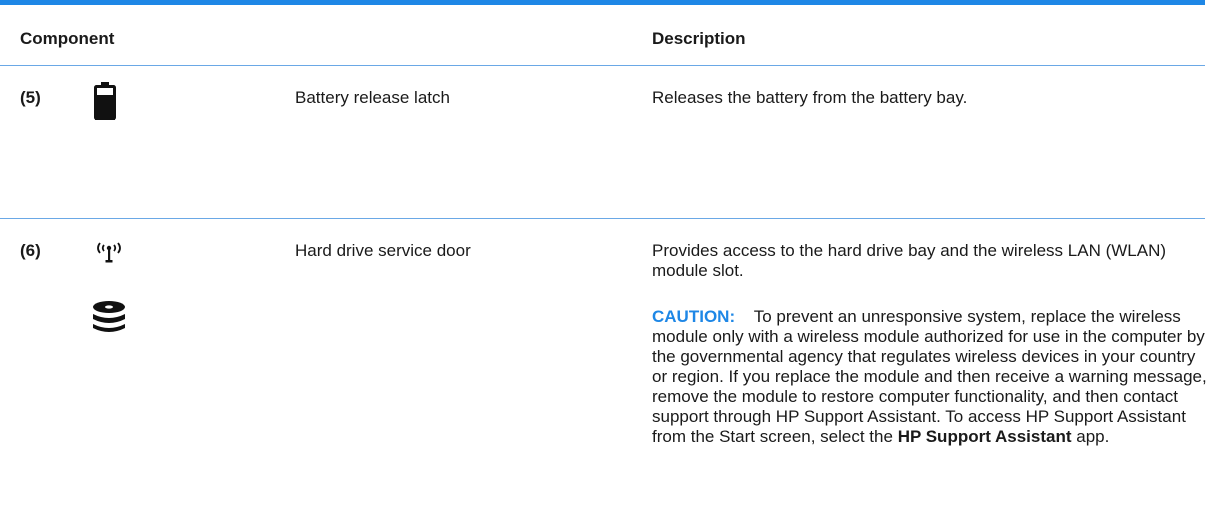 The image size is (1211, 522). What do you see at coordinates (699, 38) in the screenshot?
I see `header-description: Description` at bounding box center [699, 38].